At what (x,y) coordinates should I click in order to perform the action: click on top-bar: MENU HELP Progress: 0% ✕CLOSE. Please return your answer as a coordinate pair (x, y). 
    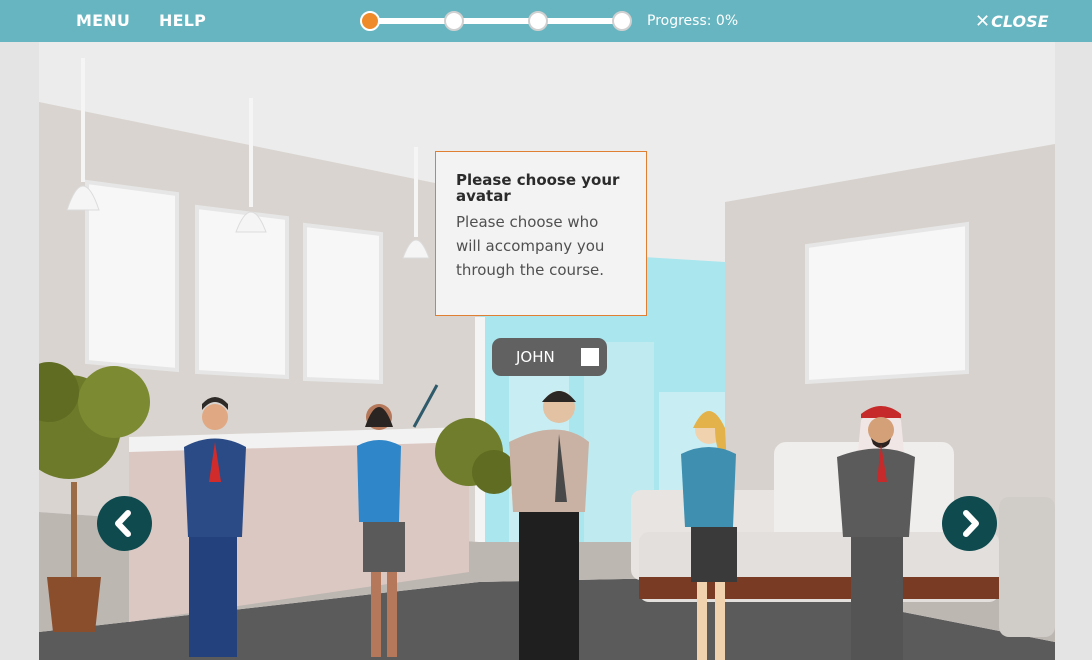
    Looking at the image, I should click on (546, 21).